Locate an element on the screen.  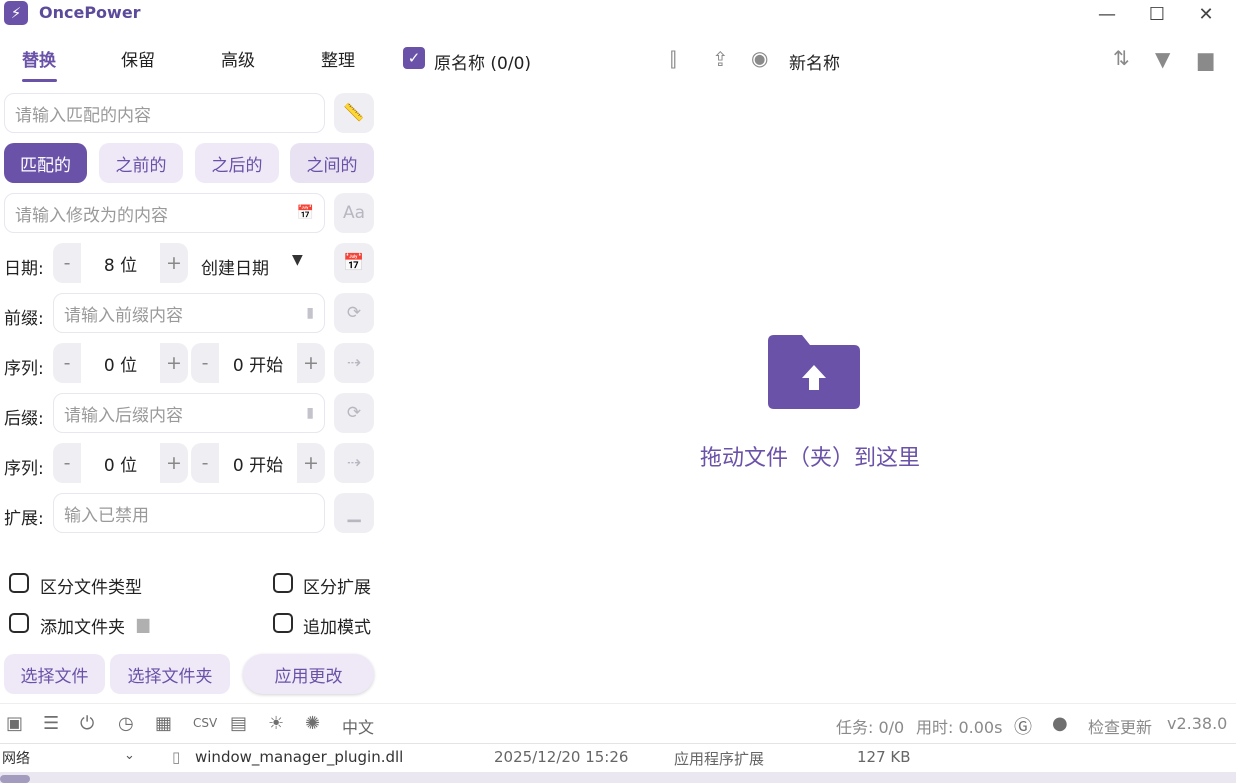
suffix-refresh-button: ⟳ is located at coordinates (354, 413).